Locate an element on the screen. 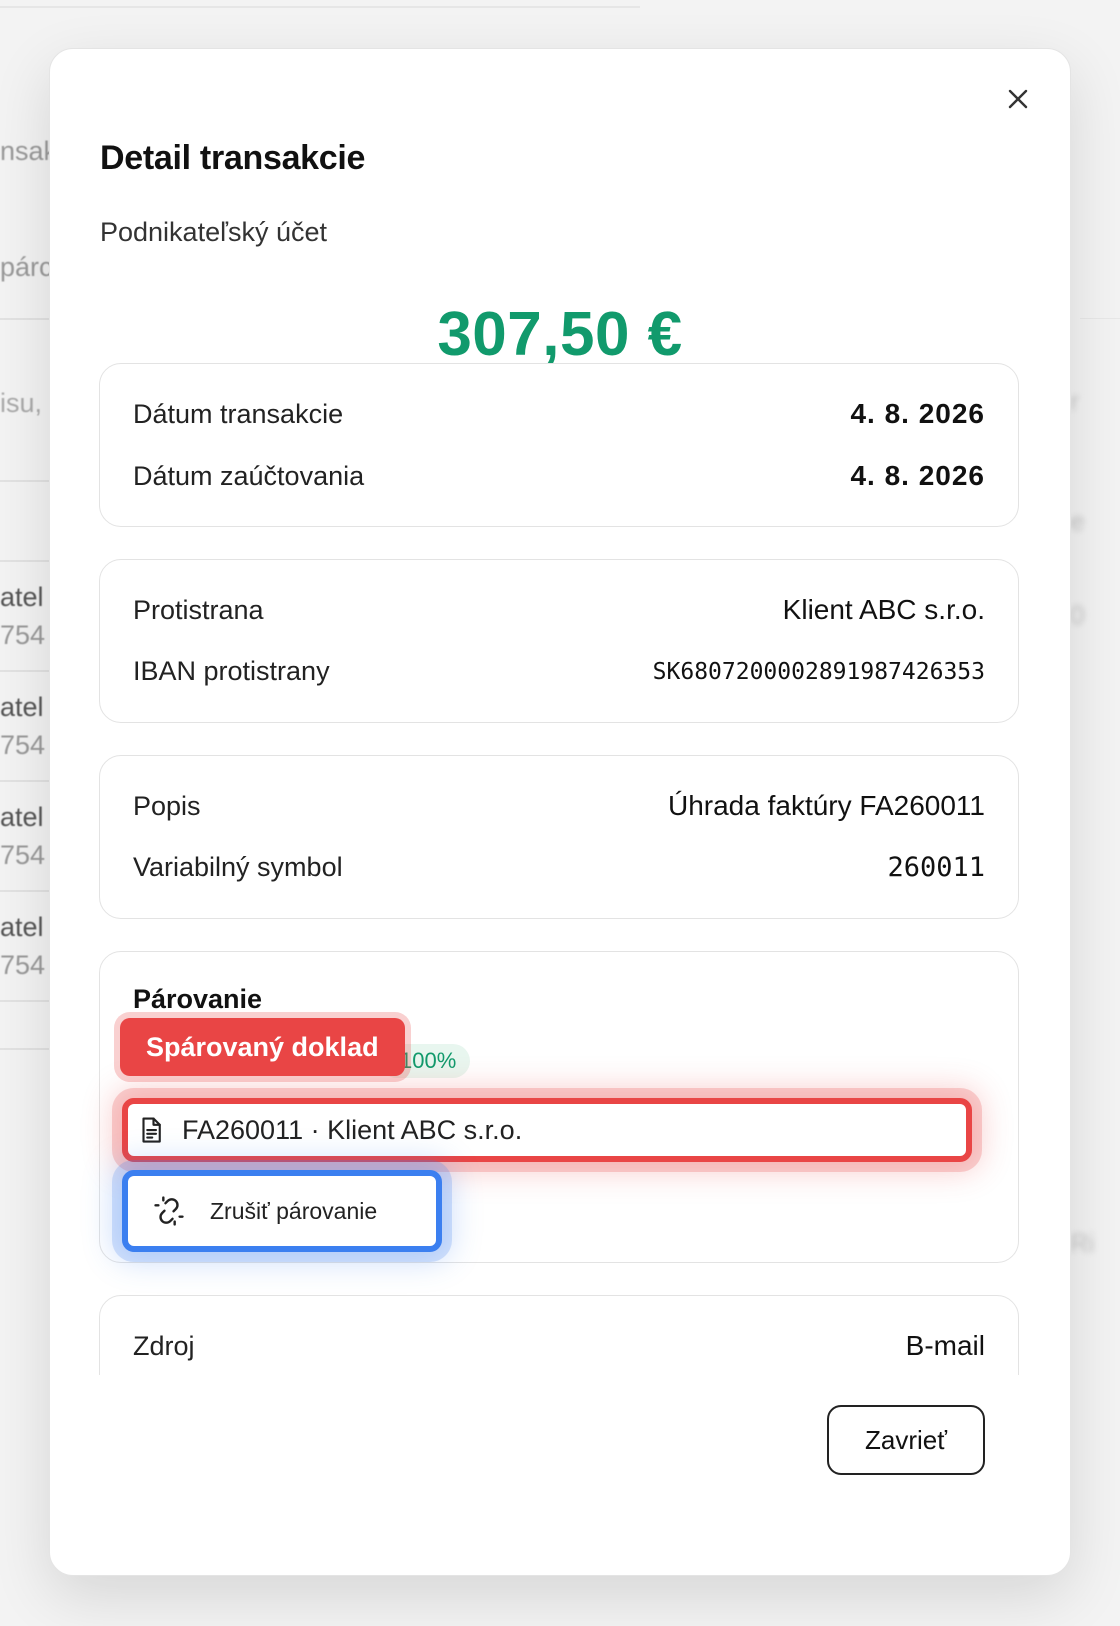 The width and height of the screenshot is (1120, 1626). background-text: isu, is located at coordinates (21, 403).